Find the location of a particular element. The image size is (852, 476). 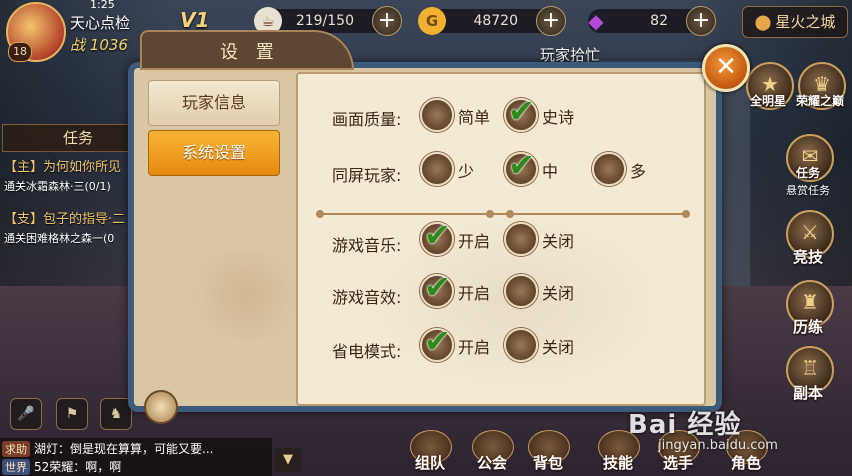

chat-message: 52荣耀：啊，啊 is located at coordinates (78, 467).